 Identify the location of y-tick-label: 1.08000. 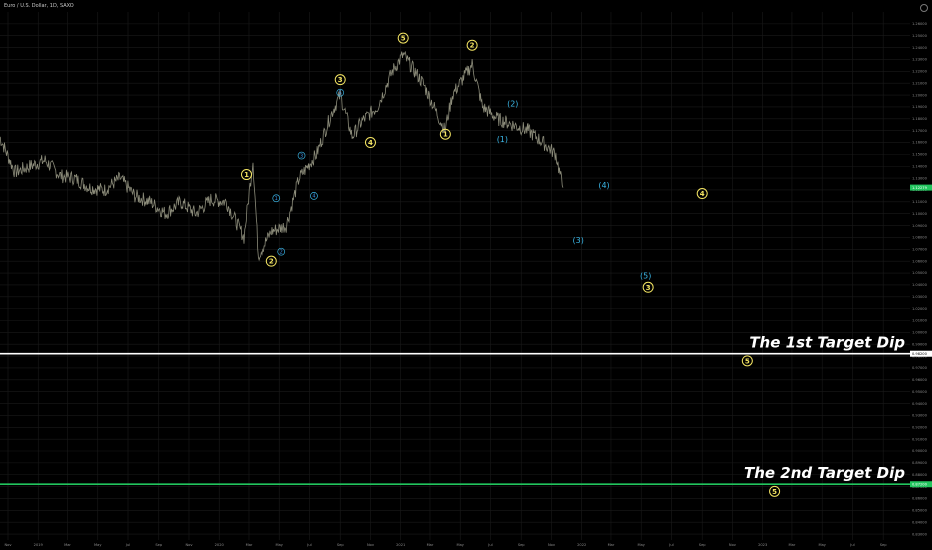
(920, 238).